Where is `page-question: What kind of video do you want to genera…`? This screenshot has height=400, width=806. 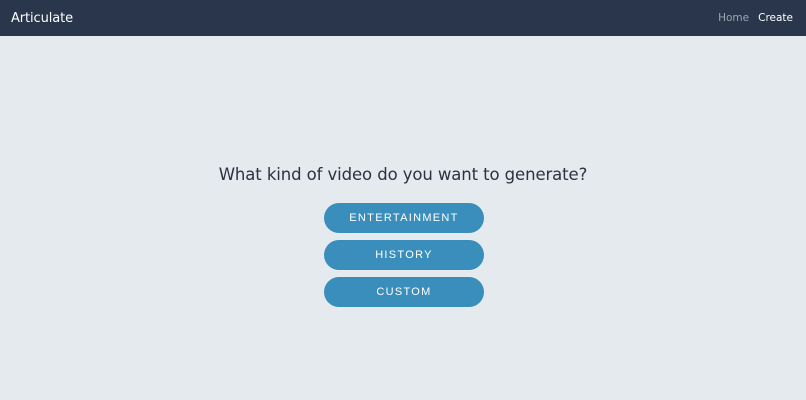 page-question: What kind of video do you want to genera… is located at coordinates (403, 174).